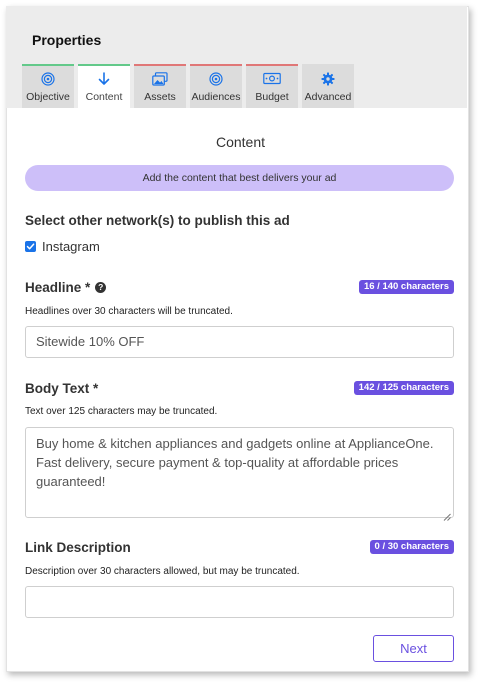 The height and width of the screenshot is (684, 481). I want to click on link-description-label: Link Description, so click(78, 547).